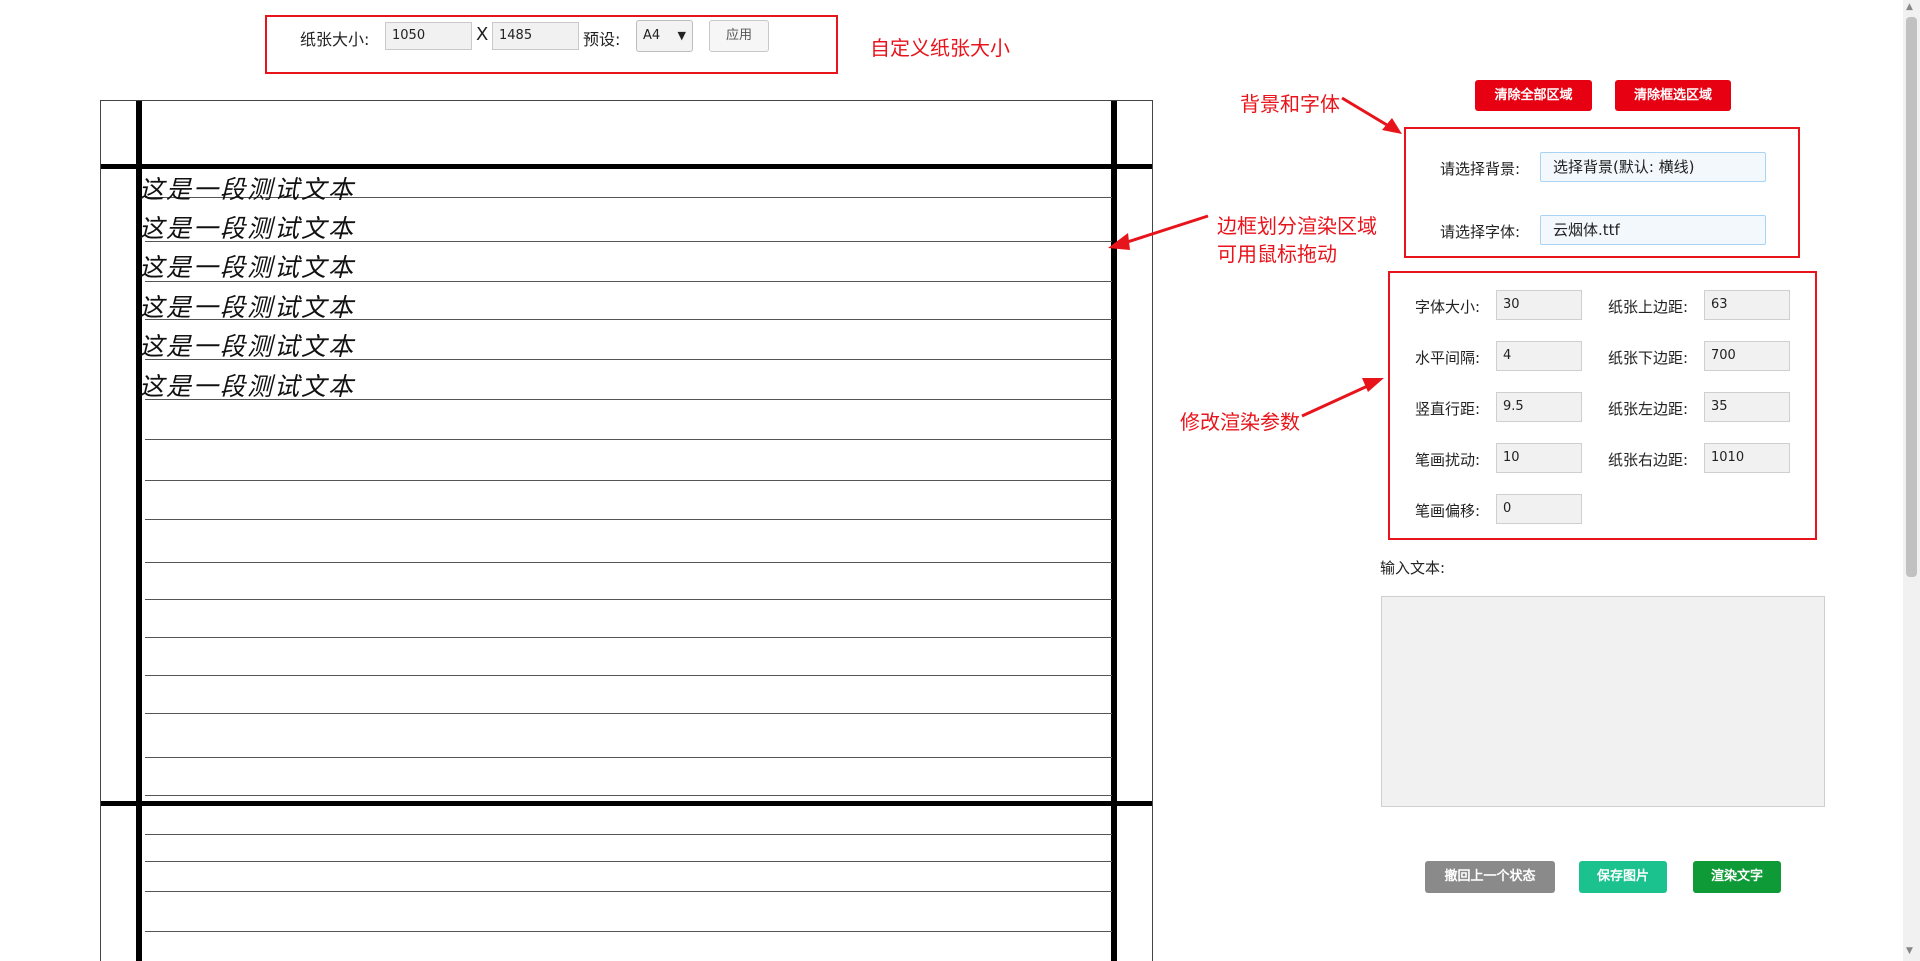 The image size is (1920, 961). Describe the element at coordinates (1911, 297) in the screenshot. I see `scrollbar-thumb` at that location.